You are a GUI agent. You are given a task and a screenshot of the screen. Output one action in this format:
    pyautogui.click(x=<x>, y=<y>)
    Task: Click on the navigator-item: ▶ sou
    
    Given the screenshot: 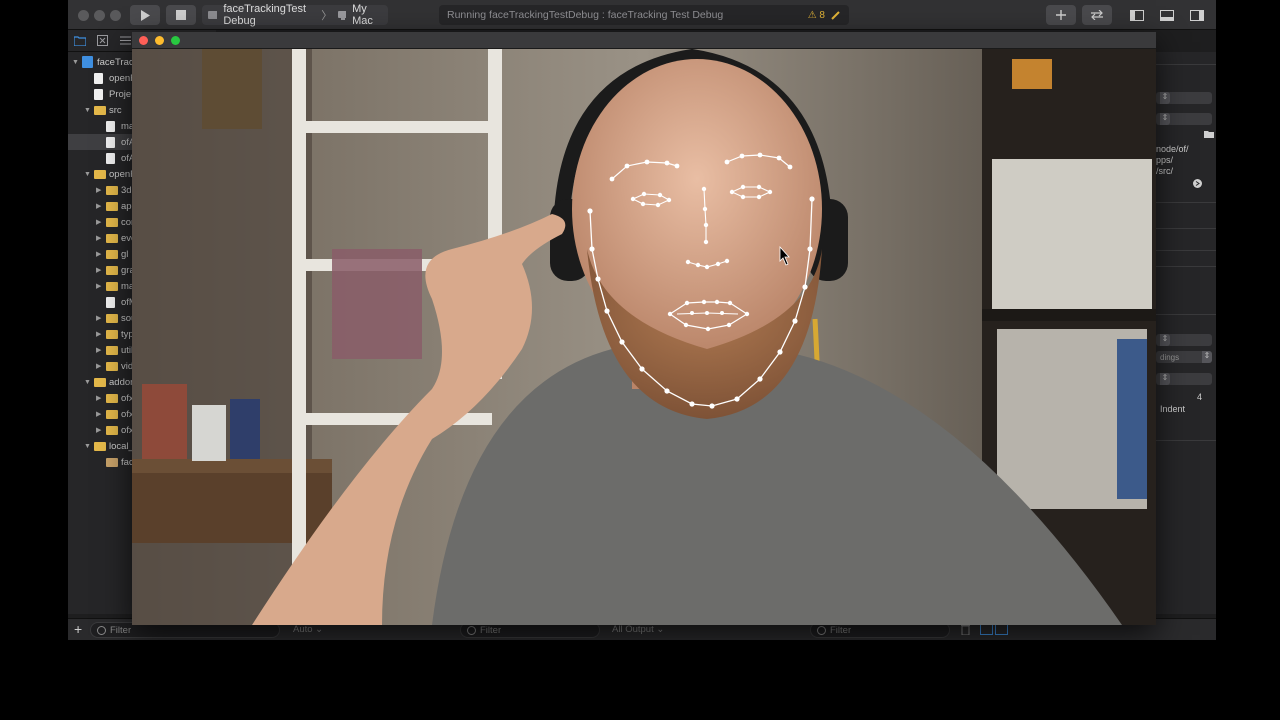 What is the action you would take?
    pyautogui.click(x=102, y=318)
    